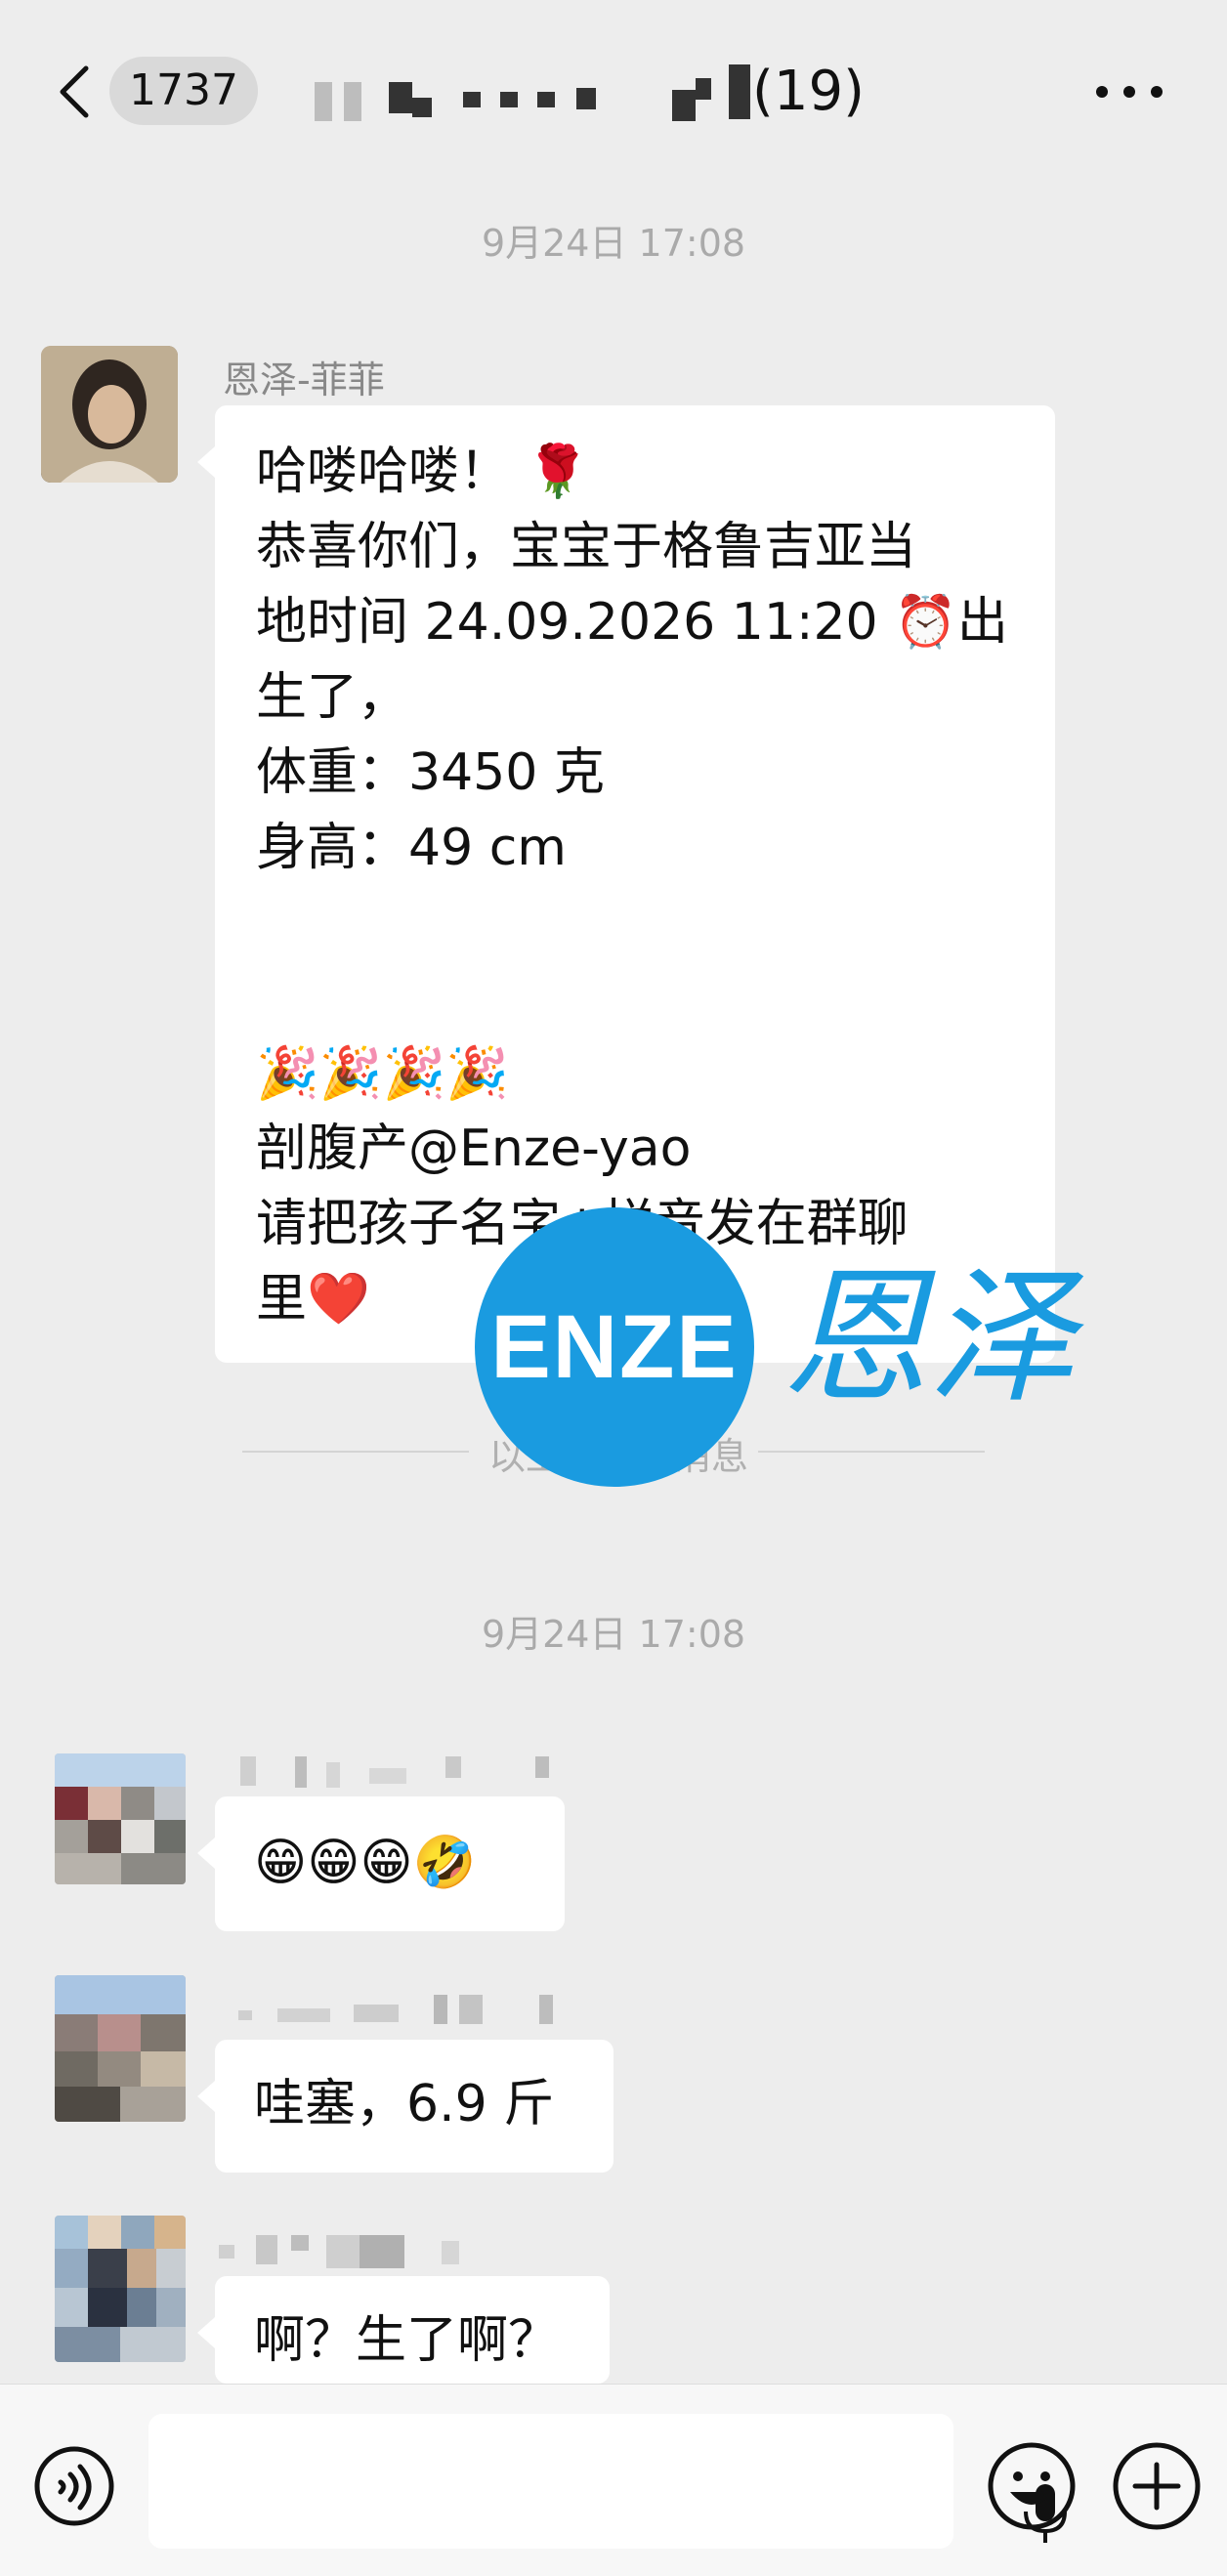 The width and height of the screenshot is (1227, 2576). What do you see at coordinates (423, 472) in the screenshot?
I see `message-line: 哈喽哈喽！ 🌹` at bounding box center [423, 472].